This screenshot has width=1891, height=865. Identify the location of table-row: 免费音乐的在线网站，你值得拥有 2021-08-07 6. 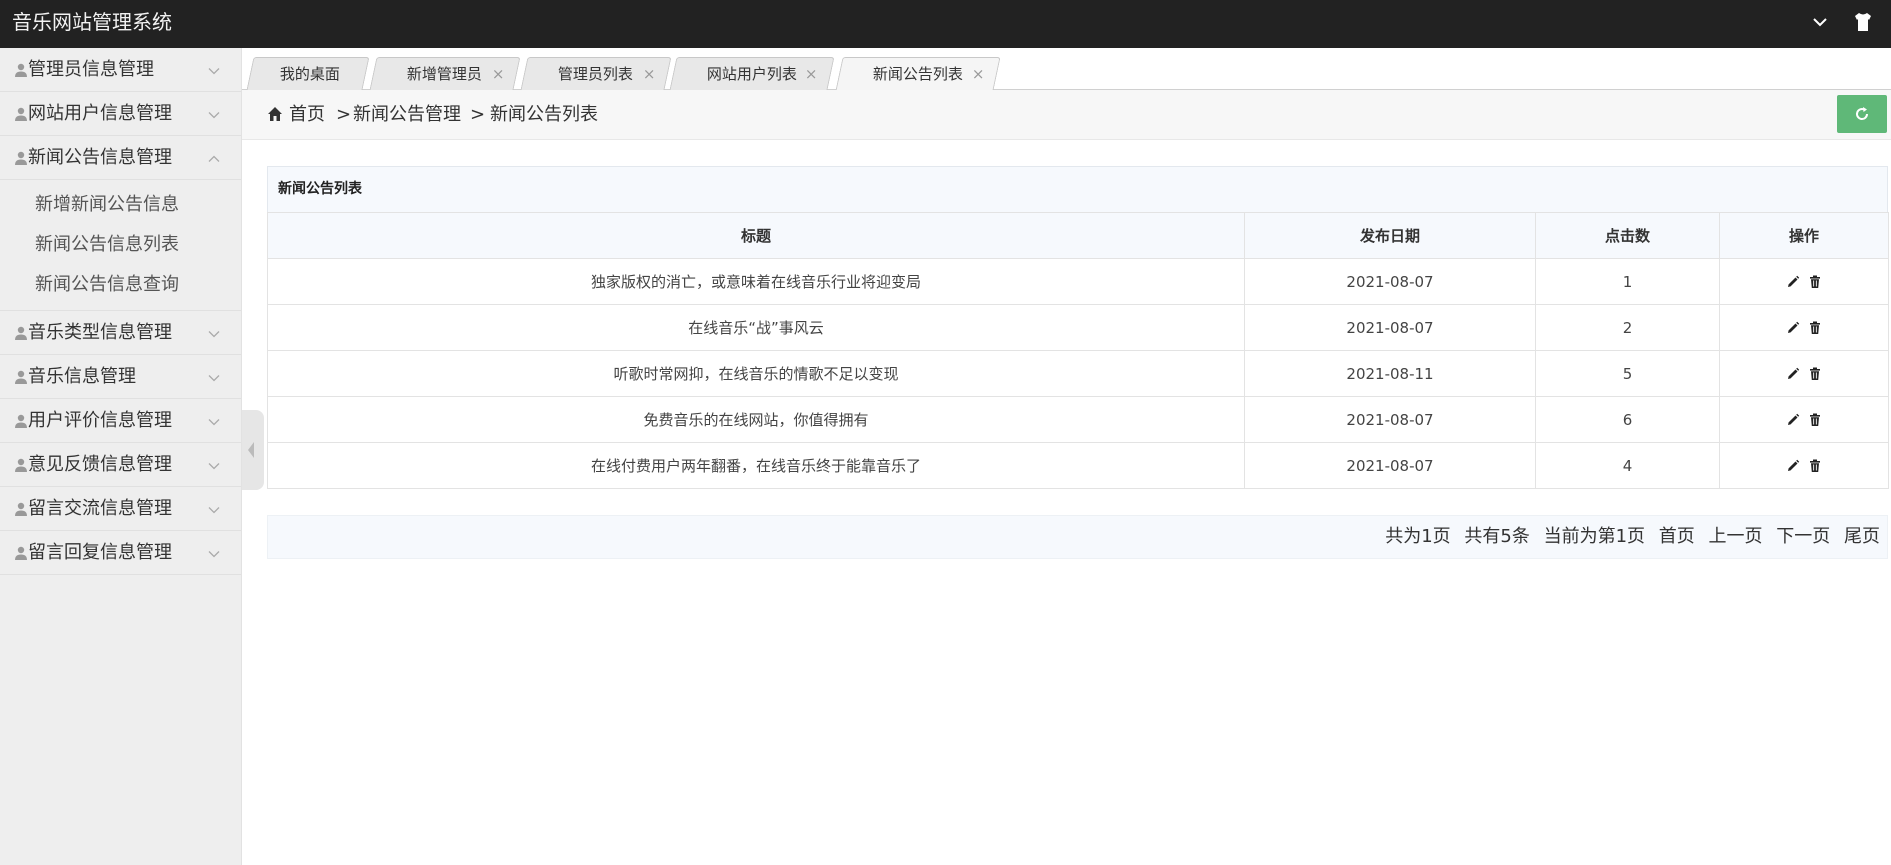
(1078, 419).